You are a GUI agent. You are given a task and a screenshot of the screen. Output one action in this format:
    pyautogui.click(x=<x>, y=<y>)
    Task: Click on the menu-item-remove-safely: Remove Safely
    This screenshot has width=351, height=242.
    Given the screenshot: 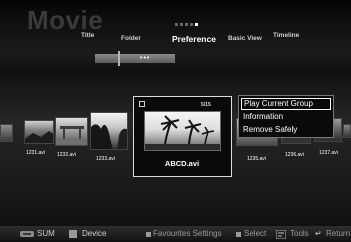 What is the action you would take?
    pyautogui.click(x=286, y=130)
    